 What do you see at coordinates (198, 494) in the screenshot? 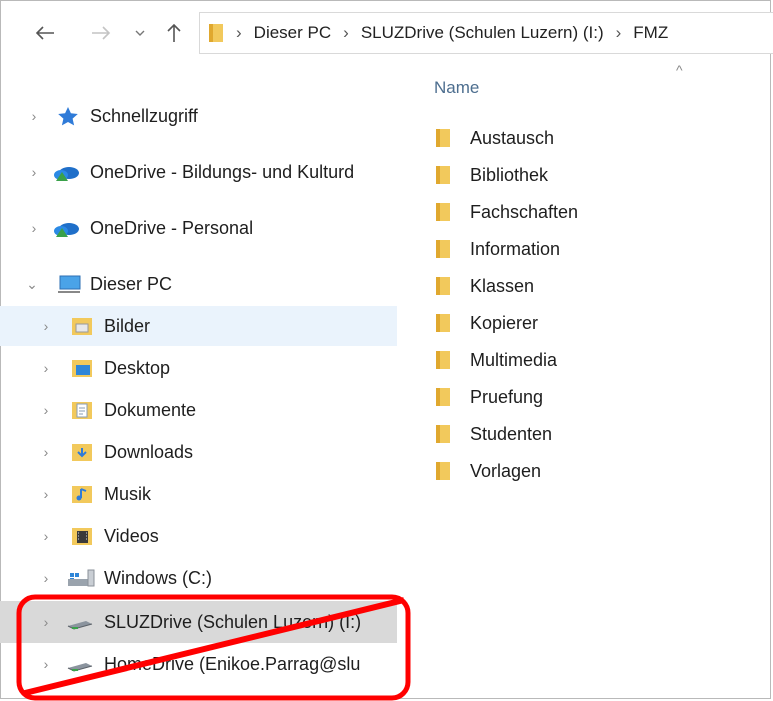
I see `tree-item-musik: › Musik` at bounding box center [198, 494].